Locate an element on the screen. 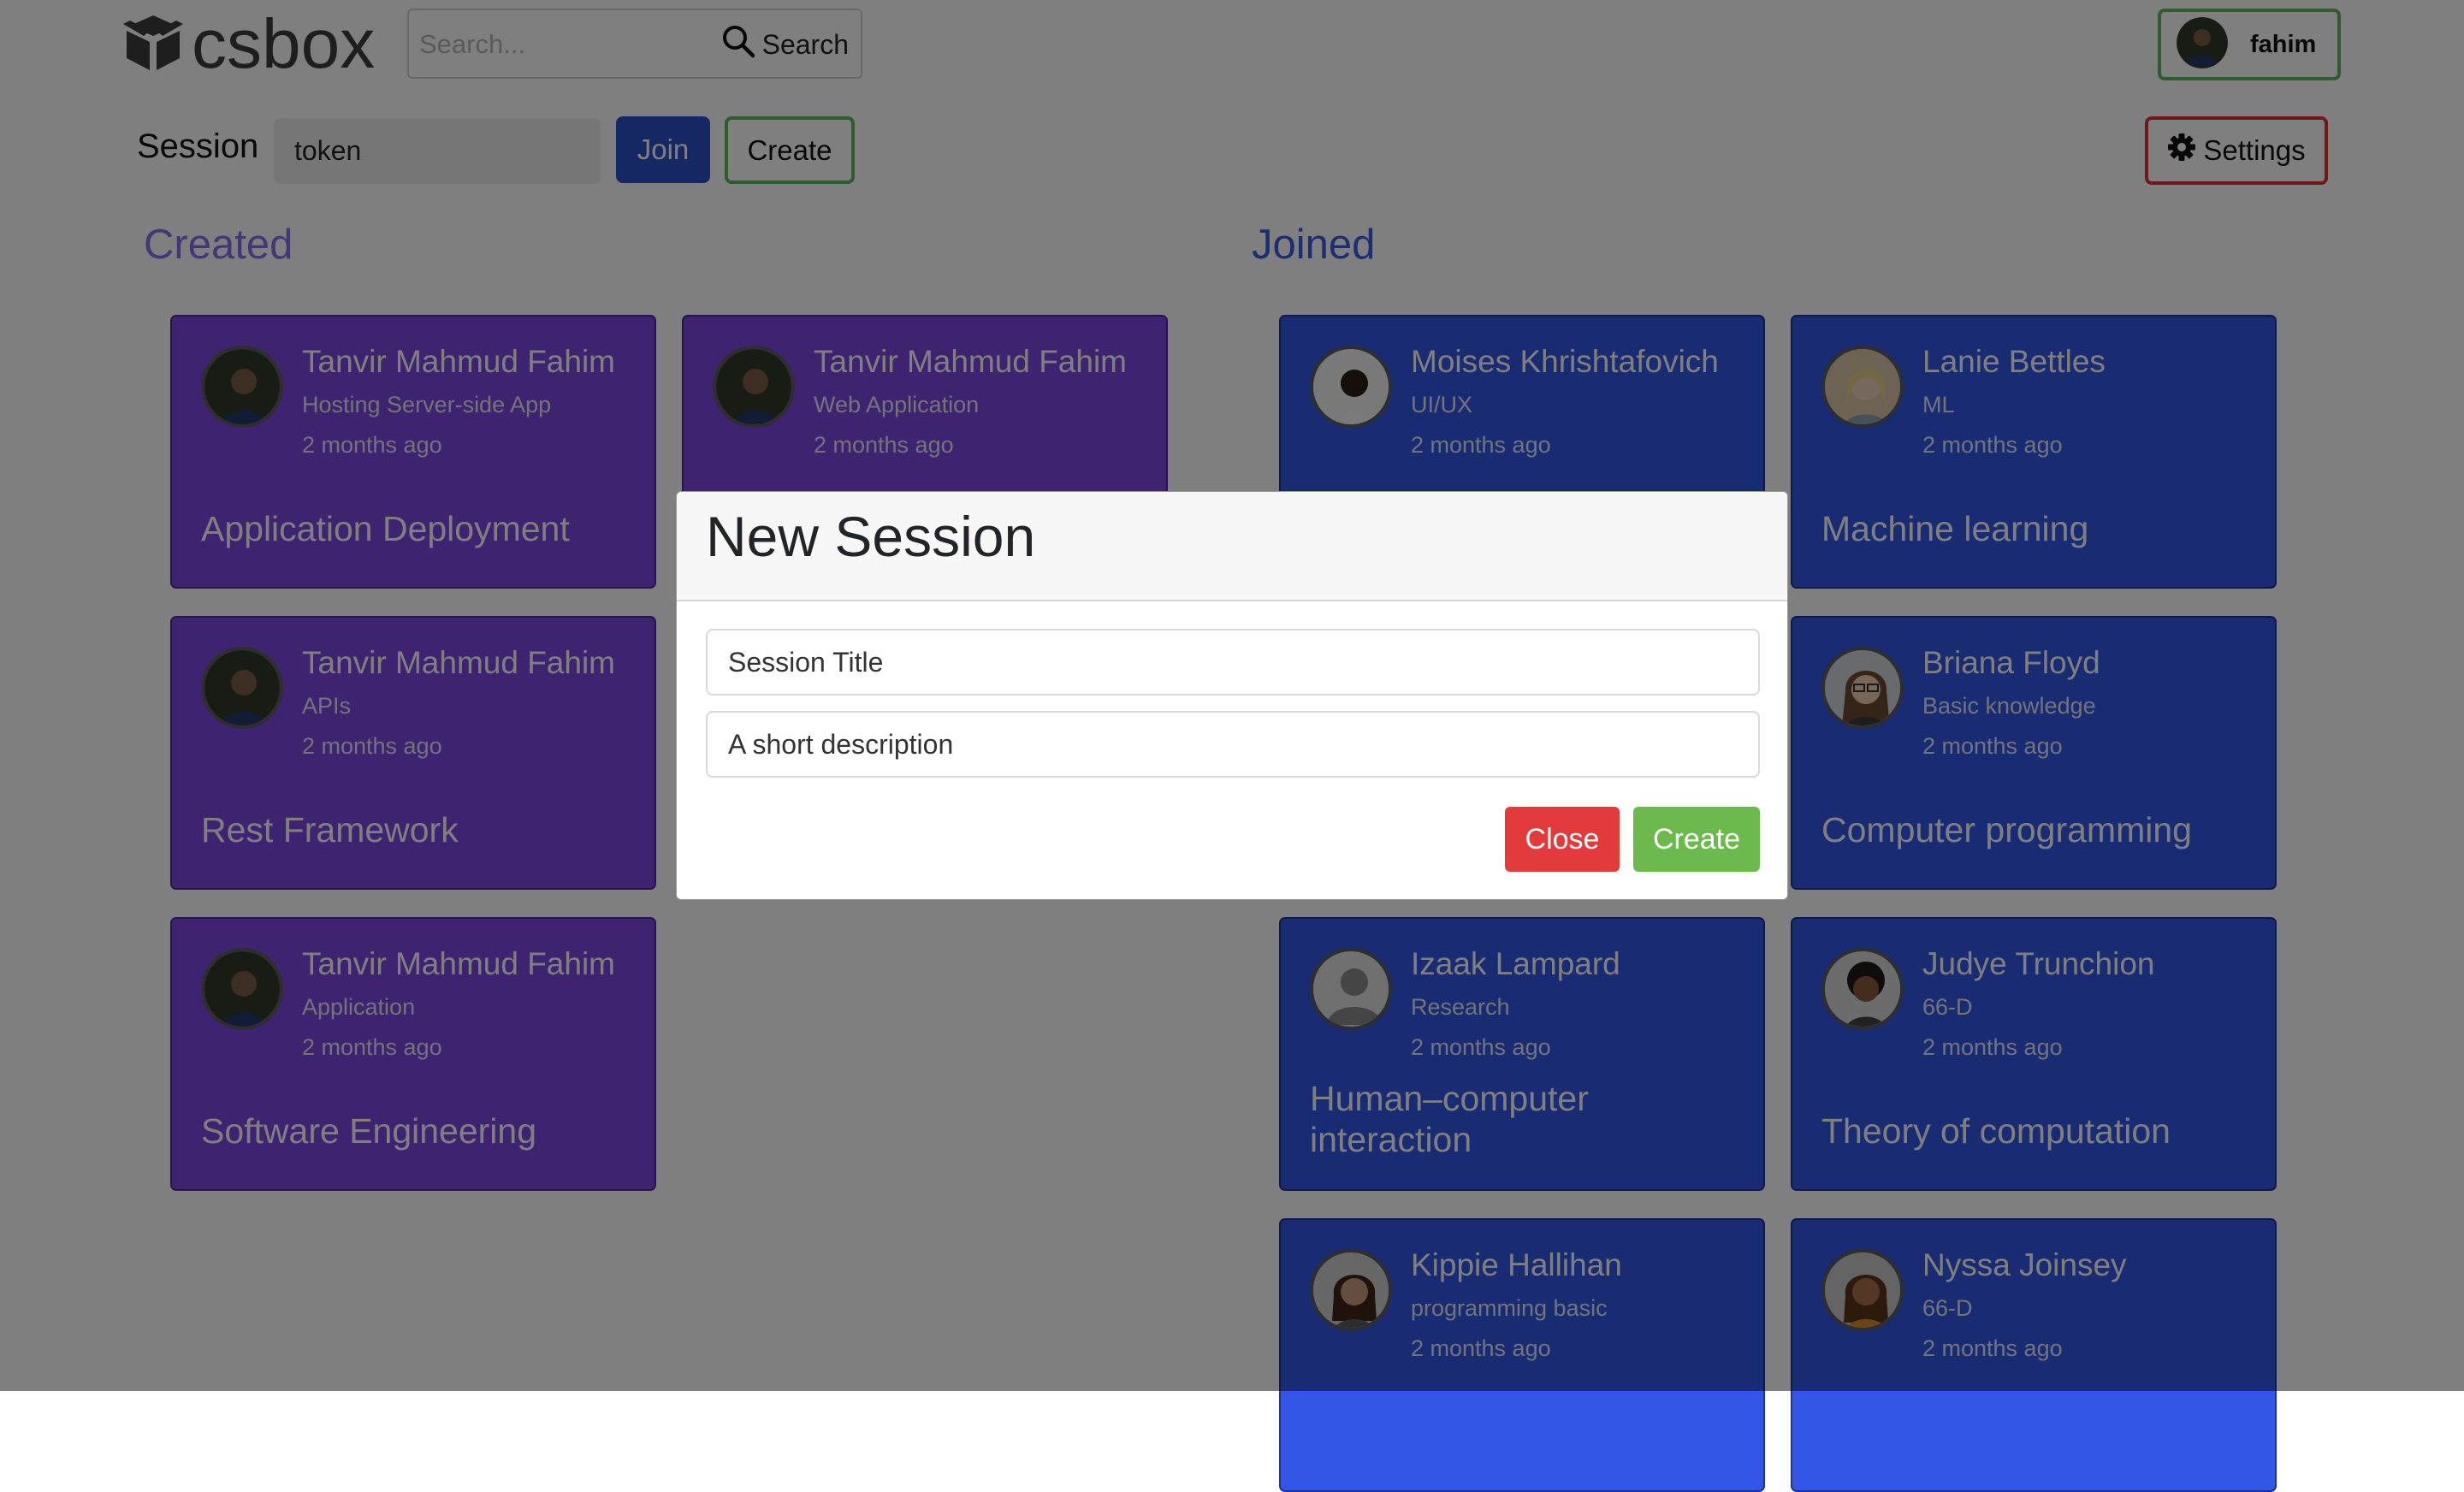 Image resolution: width=2464 pixels, height=1492 pixels. modal-header: New Session is located at coordinates (1232, 546).